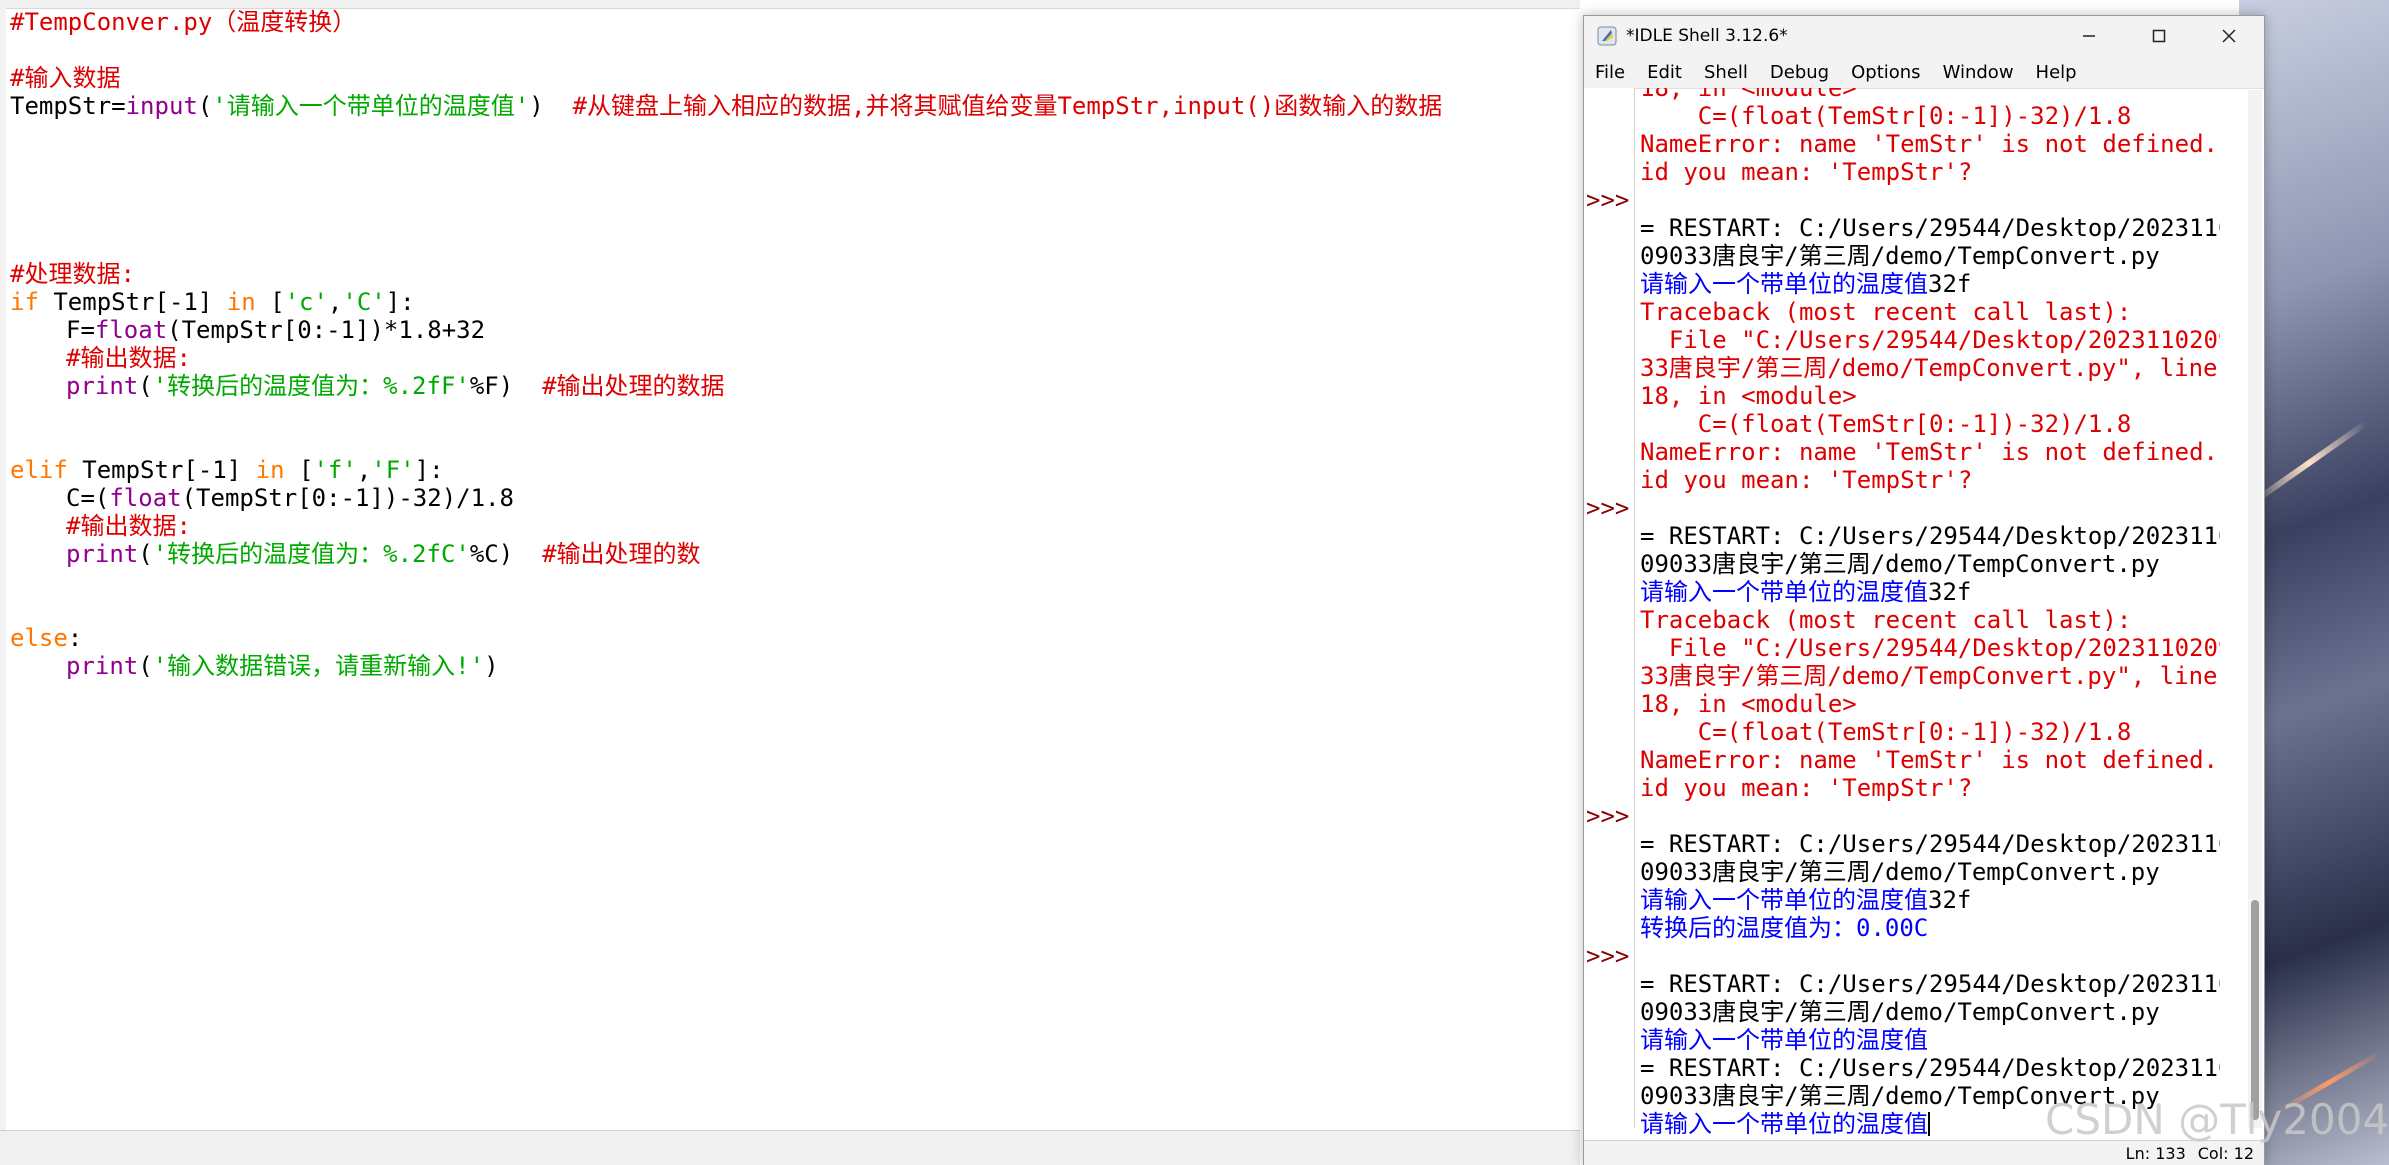 This screenshot has height=1165, width=2389. Describe the element at coordinates (1924, 36) in the screenshot. I see `shell-titlebar: *IDLE Shell 3.12.6*` at that location.